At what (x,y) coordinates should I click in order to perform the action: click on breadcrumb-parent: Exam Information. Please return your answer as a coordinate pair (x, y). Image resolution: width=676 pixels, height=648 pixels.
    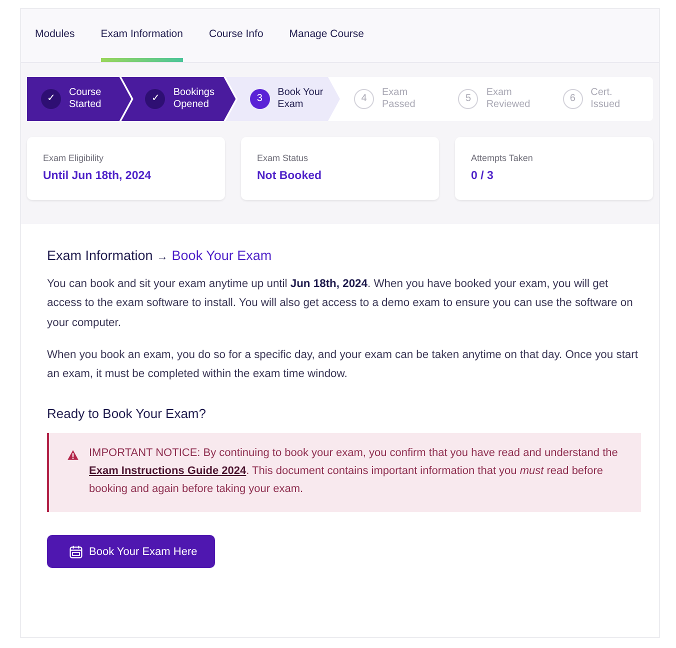
    Looking at the image, I should click on (100, 255).